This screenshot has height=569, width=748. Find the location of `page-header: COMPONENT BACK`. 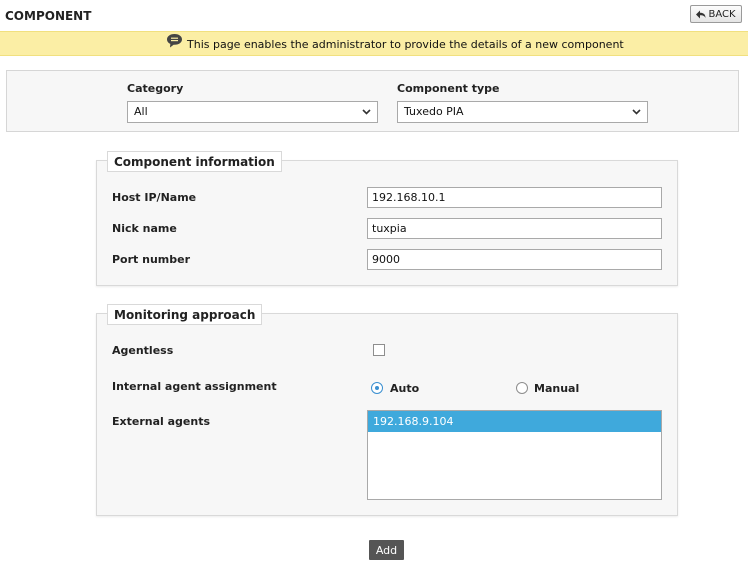

page-header: COMPONENT BACK is located at coordinates (374, 15).